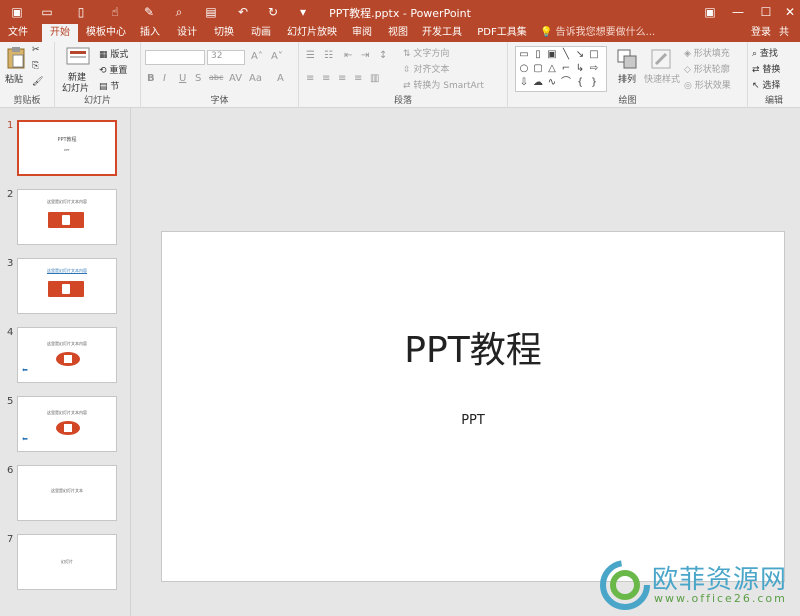 This screenshot has width=800, height=616. What do you see at coordinates (255, 78) in the screenshot?
I see `change-case-button: Aa` at bounding box center [255, 78].